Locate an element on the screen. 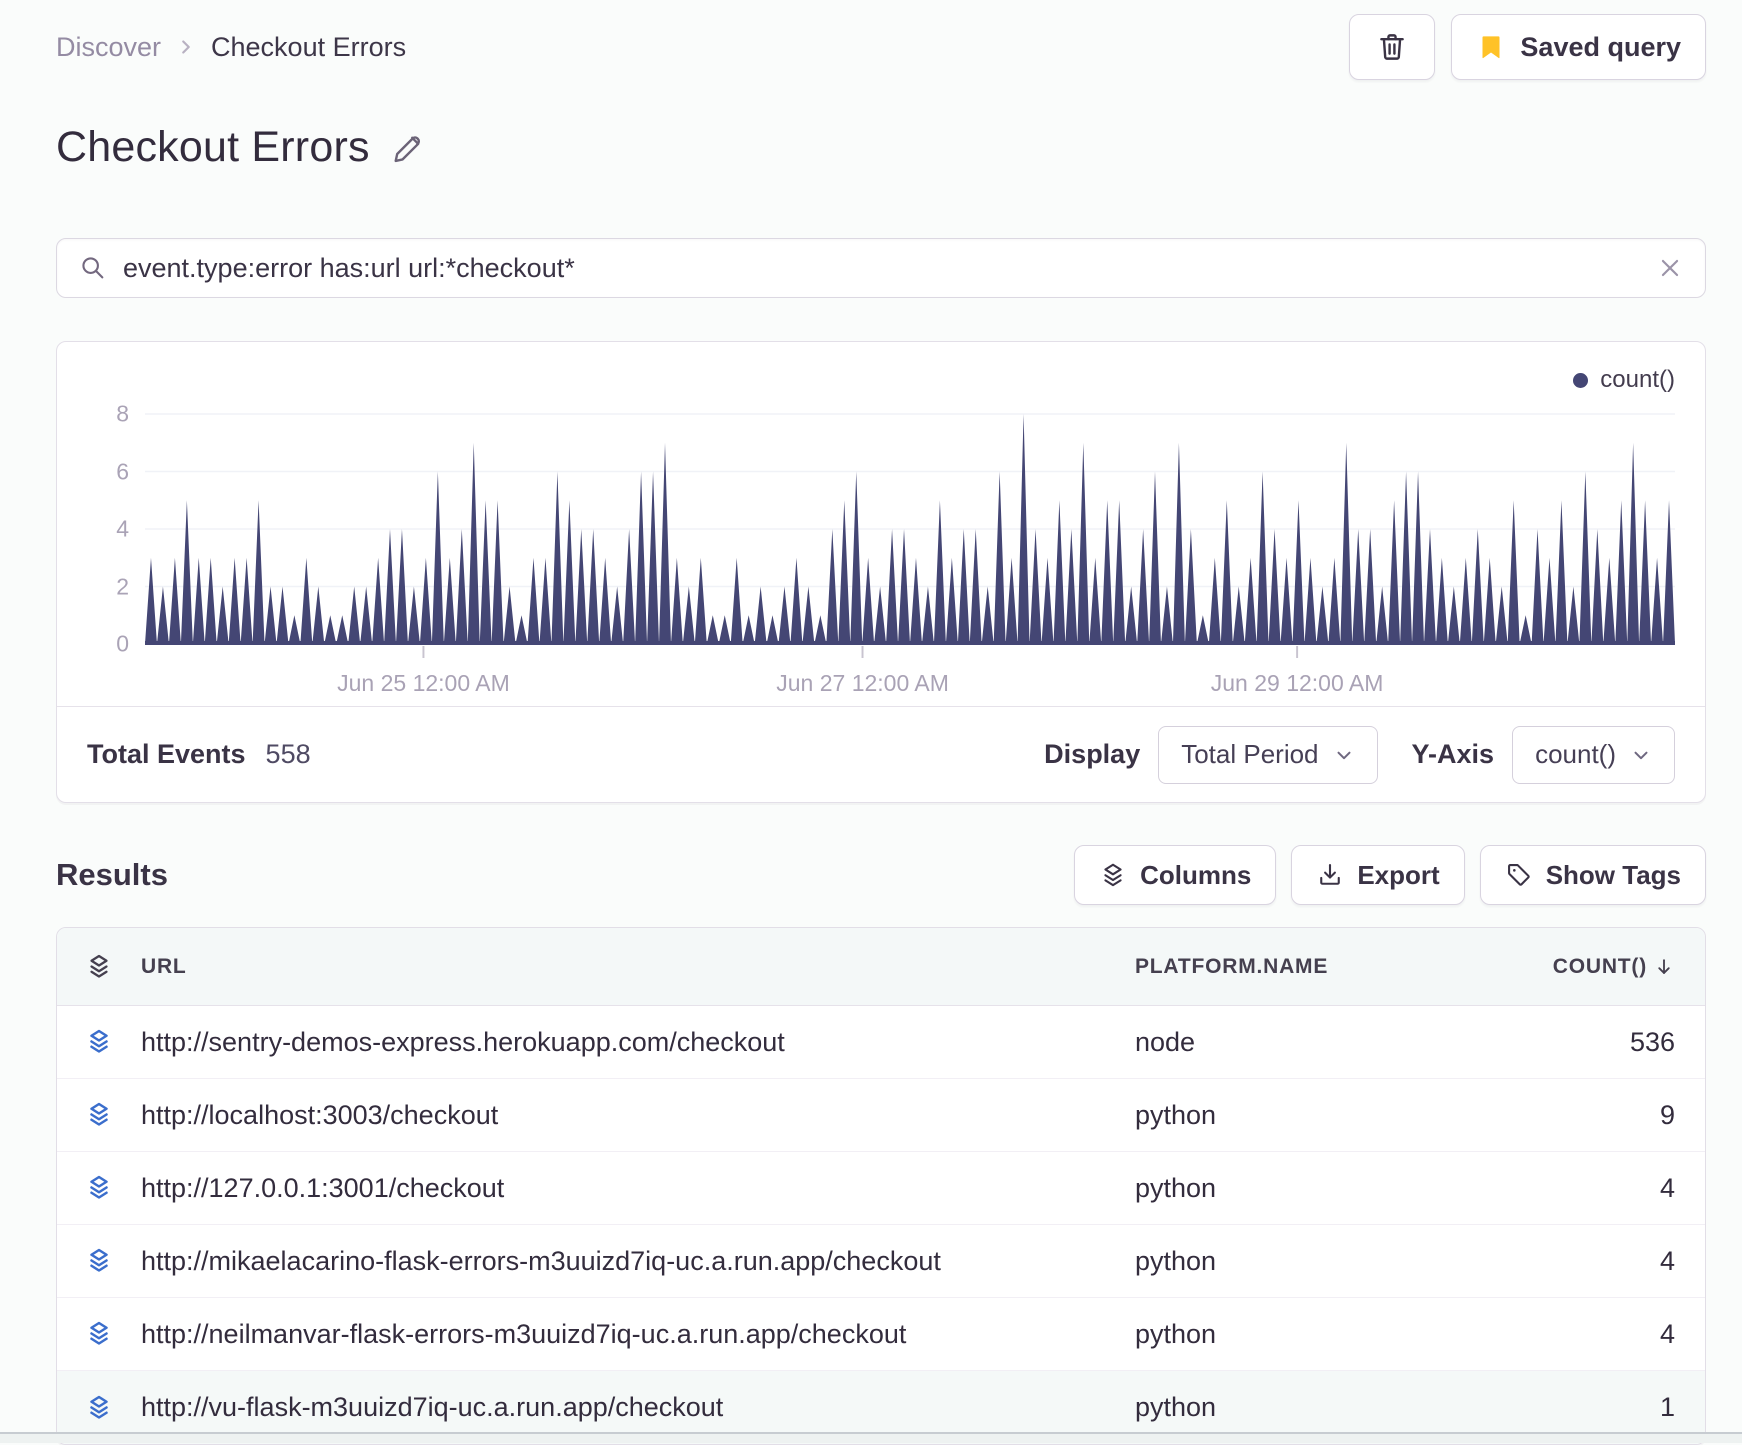 Image resolution: width=1742 pixels, height=1445 pixels. y-axis-tick-label: 4 is located at coordinates (122, 528).